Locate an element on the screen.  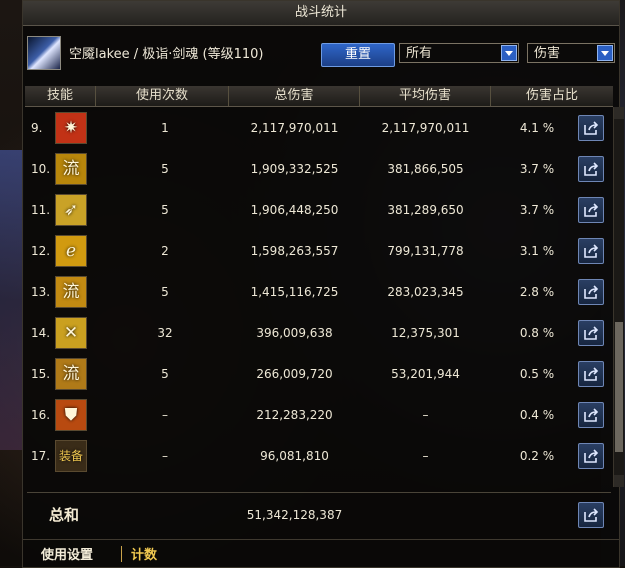
column-header-average-damage: 平均伤害 is located at coordinates (425, 96).